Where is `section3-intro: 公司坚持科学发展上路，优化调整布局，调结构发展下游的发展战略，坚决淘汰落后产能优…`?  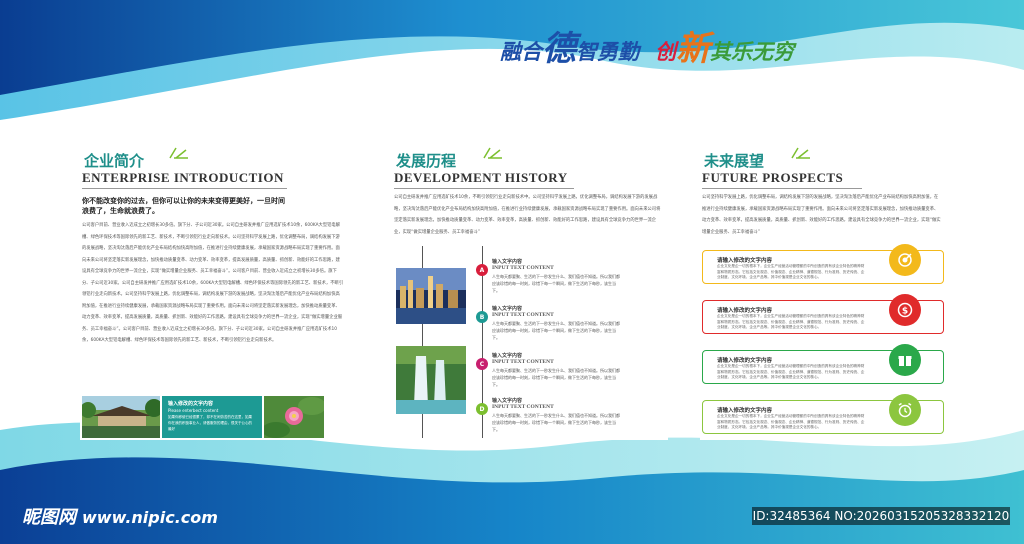 section3-intro: 公司坚持科学发展上路，优化调整布局，调结构发展下游的发展战略，坚决淘汰落后产能优… is located at coordinates (821, 215).